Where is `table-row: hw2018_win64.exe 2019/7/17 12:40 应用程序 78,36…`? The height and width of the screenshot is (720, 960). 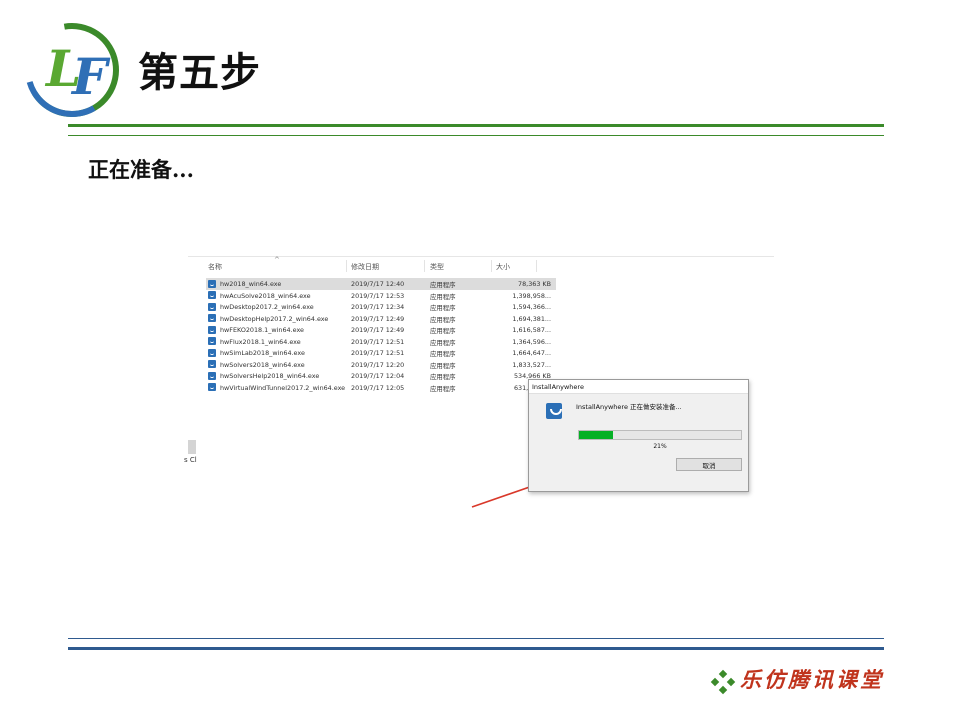
table-row: hw2018_win64.exe 2019/7/17 12:40 应用程序 78,36… is located at coordinates (381, 284).